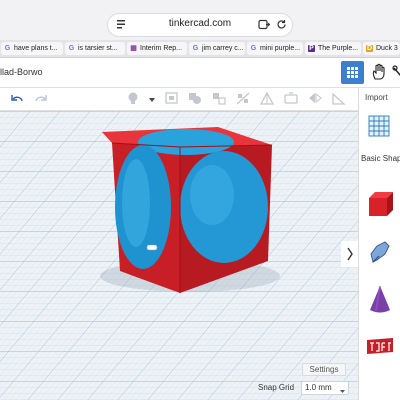 This screenshot has width=400, height=400. What do you see at coordinates (291, 98) in the screenshot?
I see `cruise-icon` at bounding box center [291, 98].